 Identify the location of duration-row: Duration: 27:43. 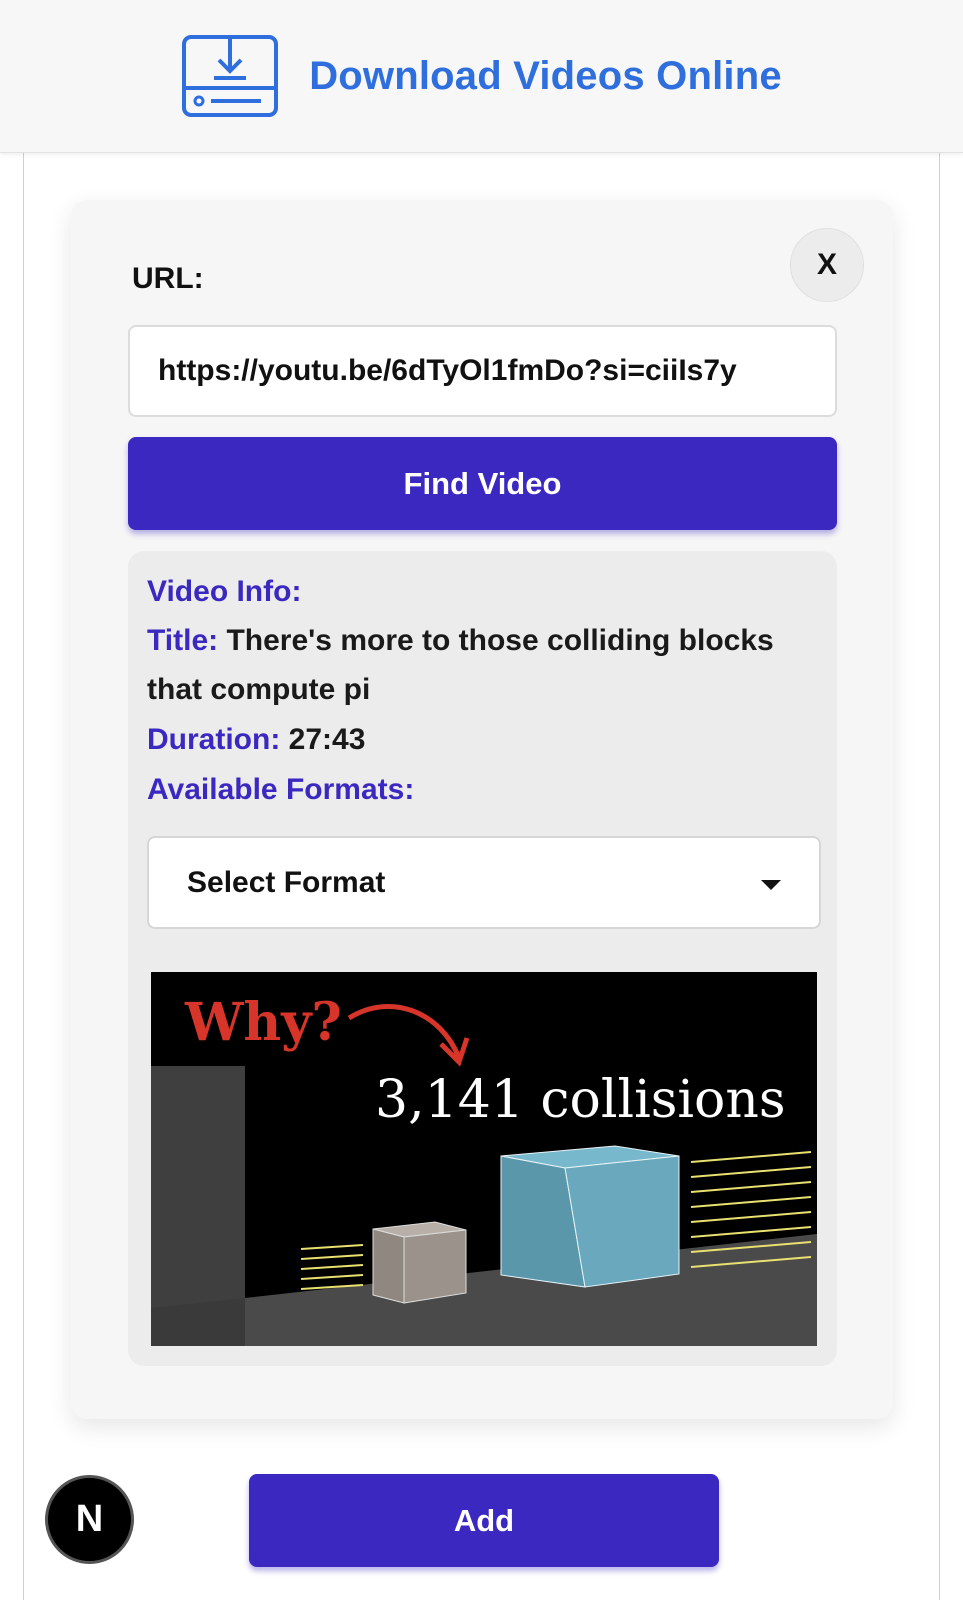
(256, 739).